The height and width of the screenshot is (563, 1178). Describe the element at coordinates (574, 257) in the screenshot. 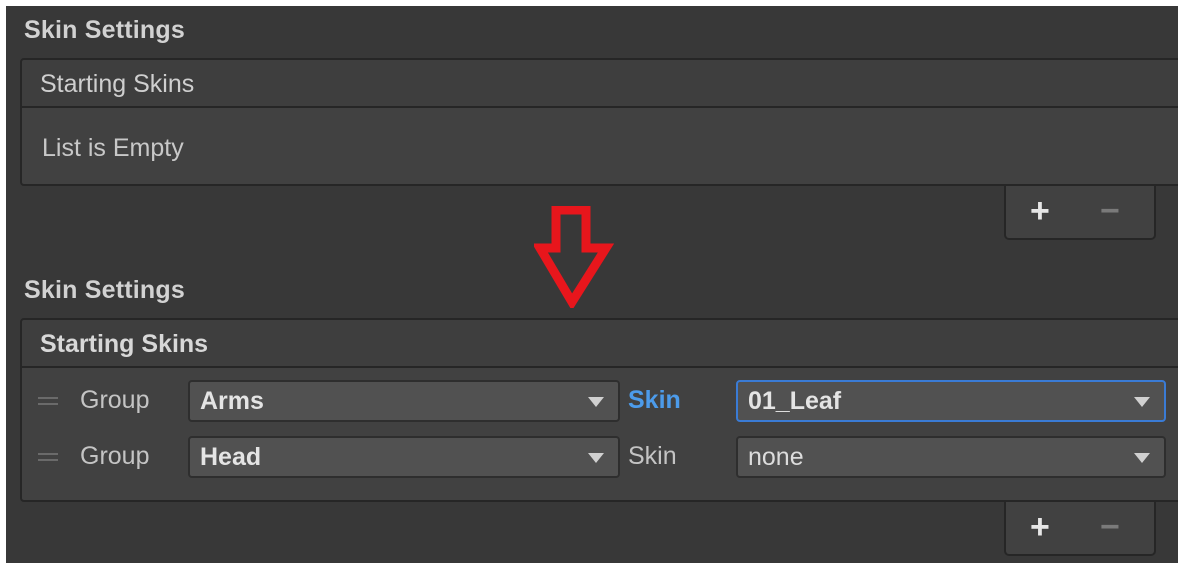

I see `down-arrow-icon` at that location.